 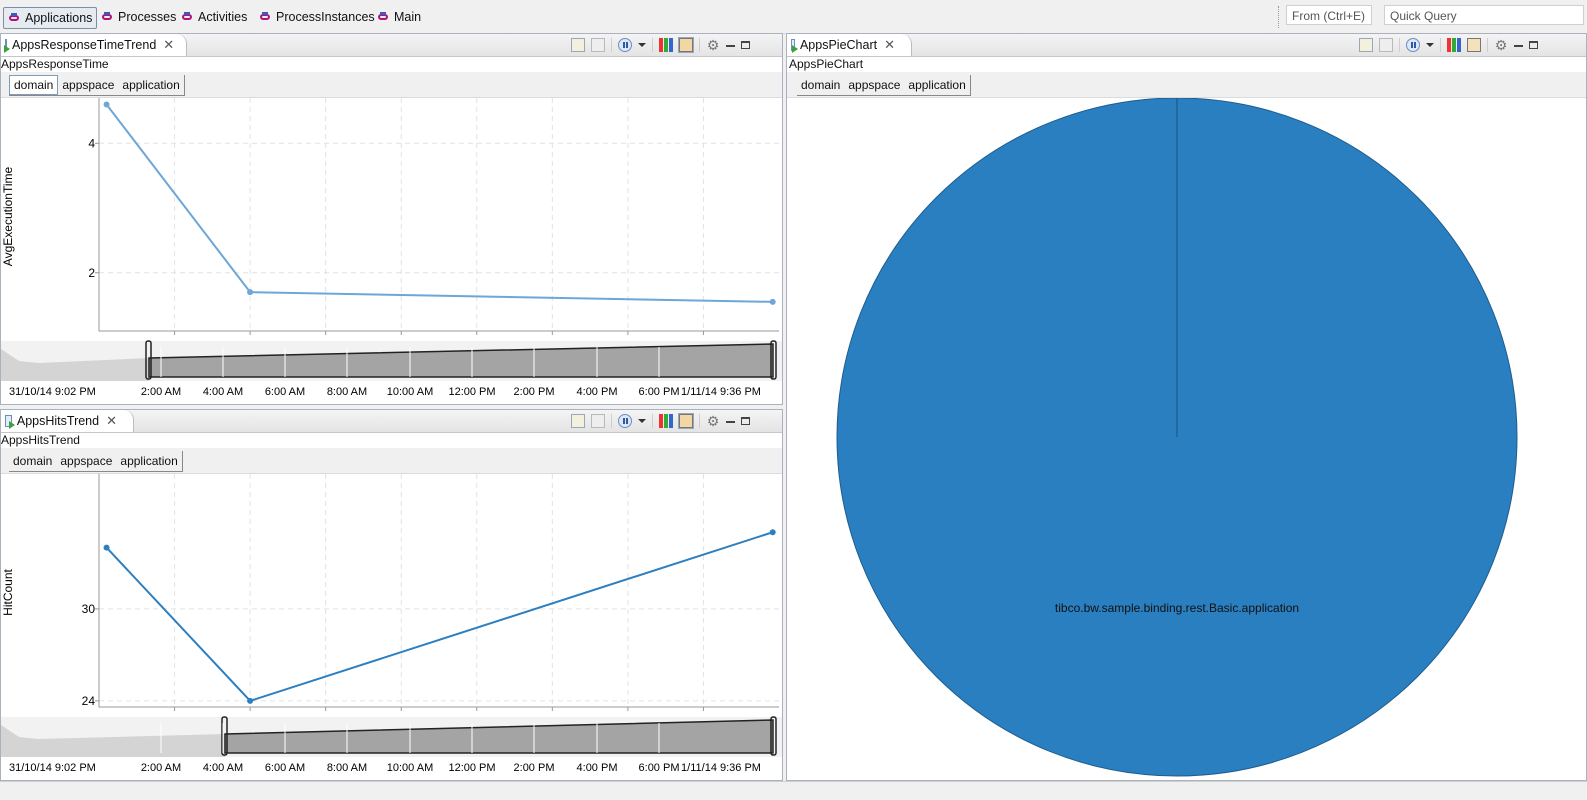 I want to click on view-tabbar: AppsHitsTrend ✕ ⚙, so click(x=391, y=421).